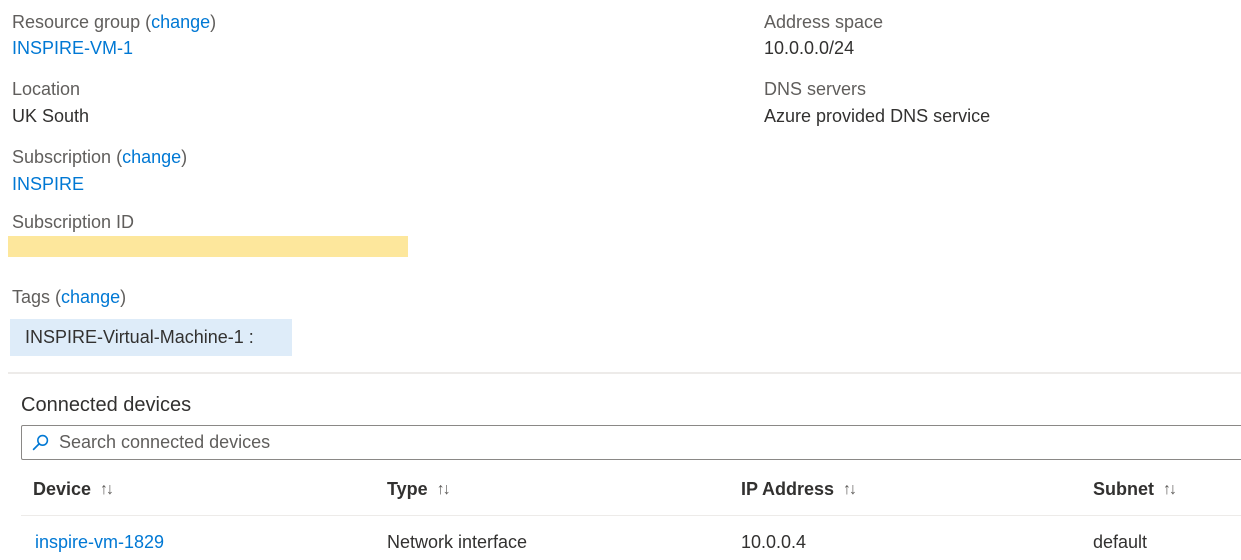 Image resolution: width=1241 pixels, height=560 pixels. What do you see at coordinates (208, 246) in the screenshot?
I see `subscription-id-redacted-value` at bounding box center [208, 246].